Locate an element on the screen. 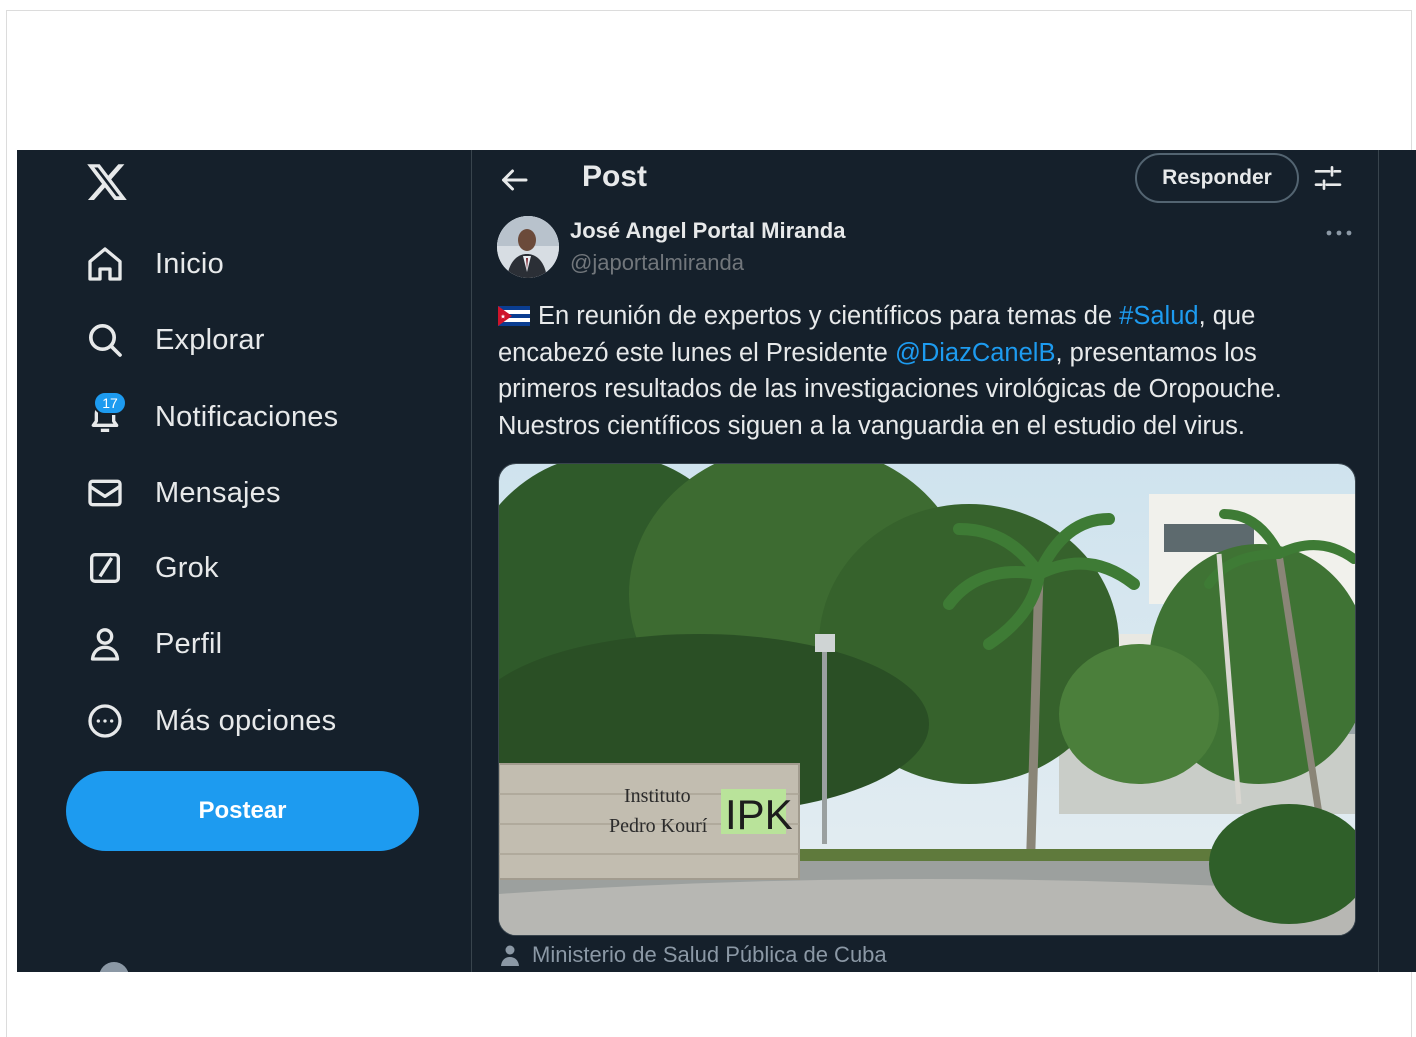 This screenshot has height=1037, width=1416. author-name: José Angel Portal Miranda is located at coordinates (707, 231).